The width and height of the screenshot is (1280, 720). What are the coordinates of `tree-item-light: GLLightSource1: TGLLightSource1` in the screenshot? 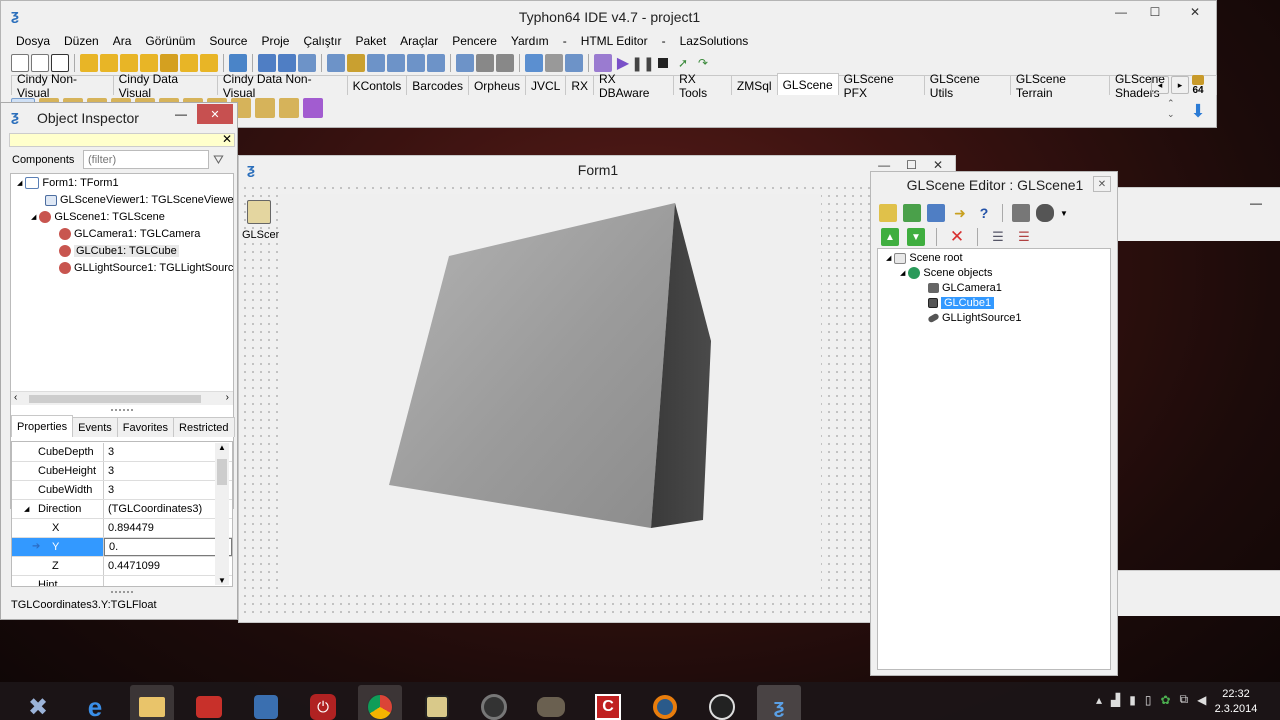 It's located at (146, 268).